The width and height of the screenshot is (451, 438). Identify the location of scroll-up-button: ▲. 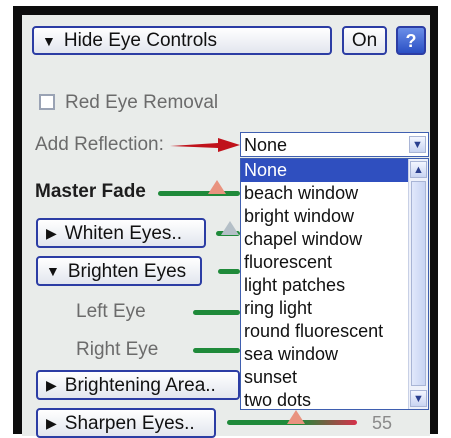
(418, 169).